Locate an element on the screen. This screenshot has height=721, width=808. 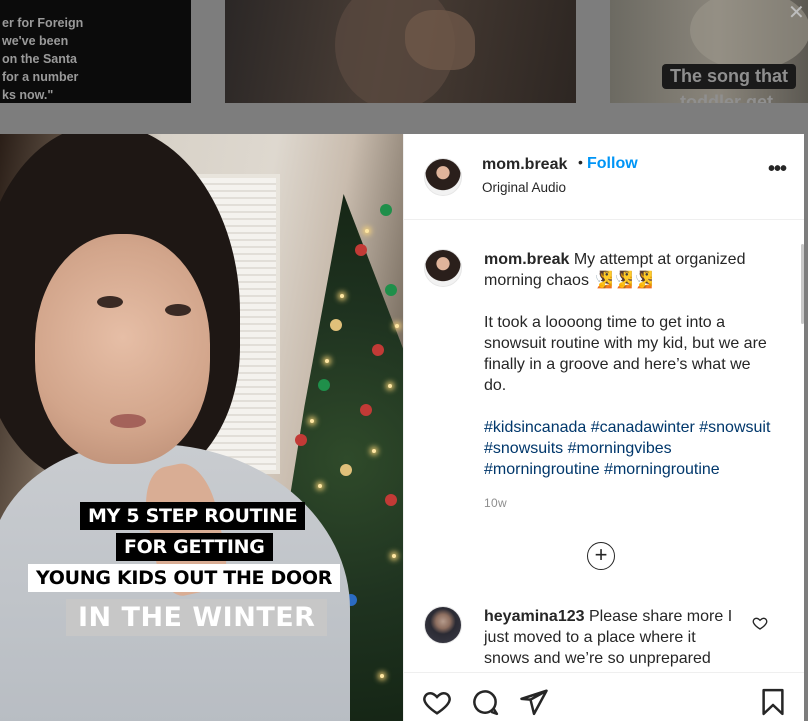
save-bookmark-icon is located at coordinates (773, 702).